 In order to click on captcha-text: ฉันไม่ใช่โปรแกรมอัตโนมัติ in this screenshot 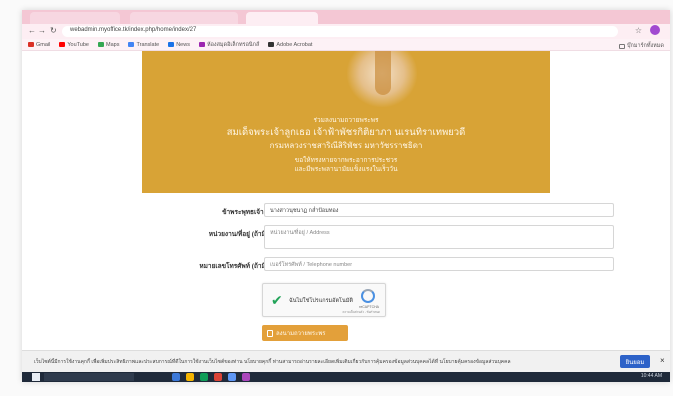, I will do `click(321, 301)`.